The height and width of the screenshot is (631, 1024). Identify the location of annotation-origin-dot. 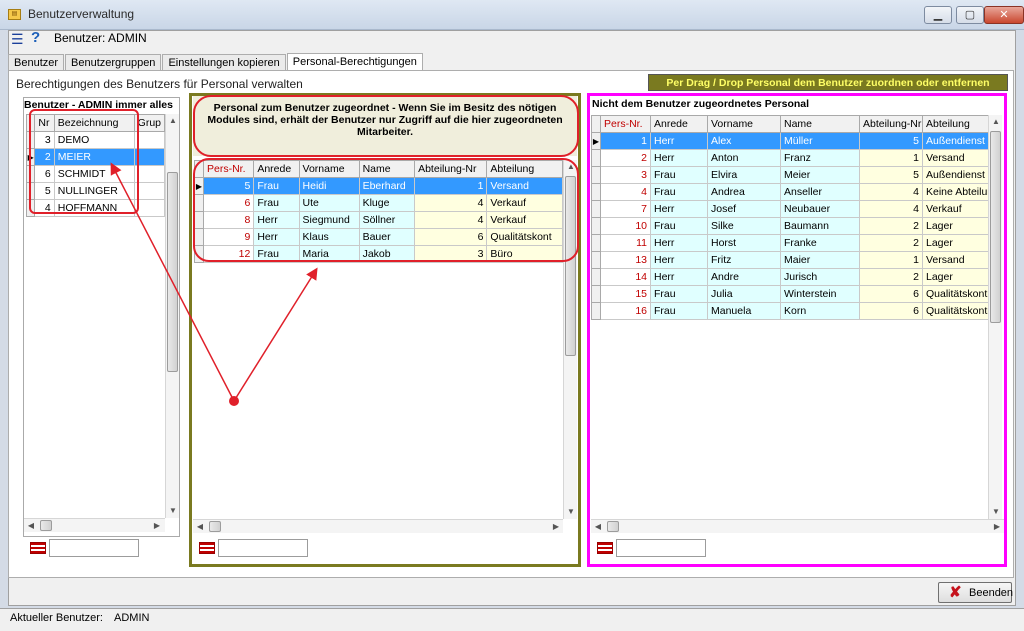
(234, 401).